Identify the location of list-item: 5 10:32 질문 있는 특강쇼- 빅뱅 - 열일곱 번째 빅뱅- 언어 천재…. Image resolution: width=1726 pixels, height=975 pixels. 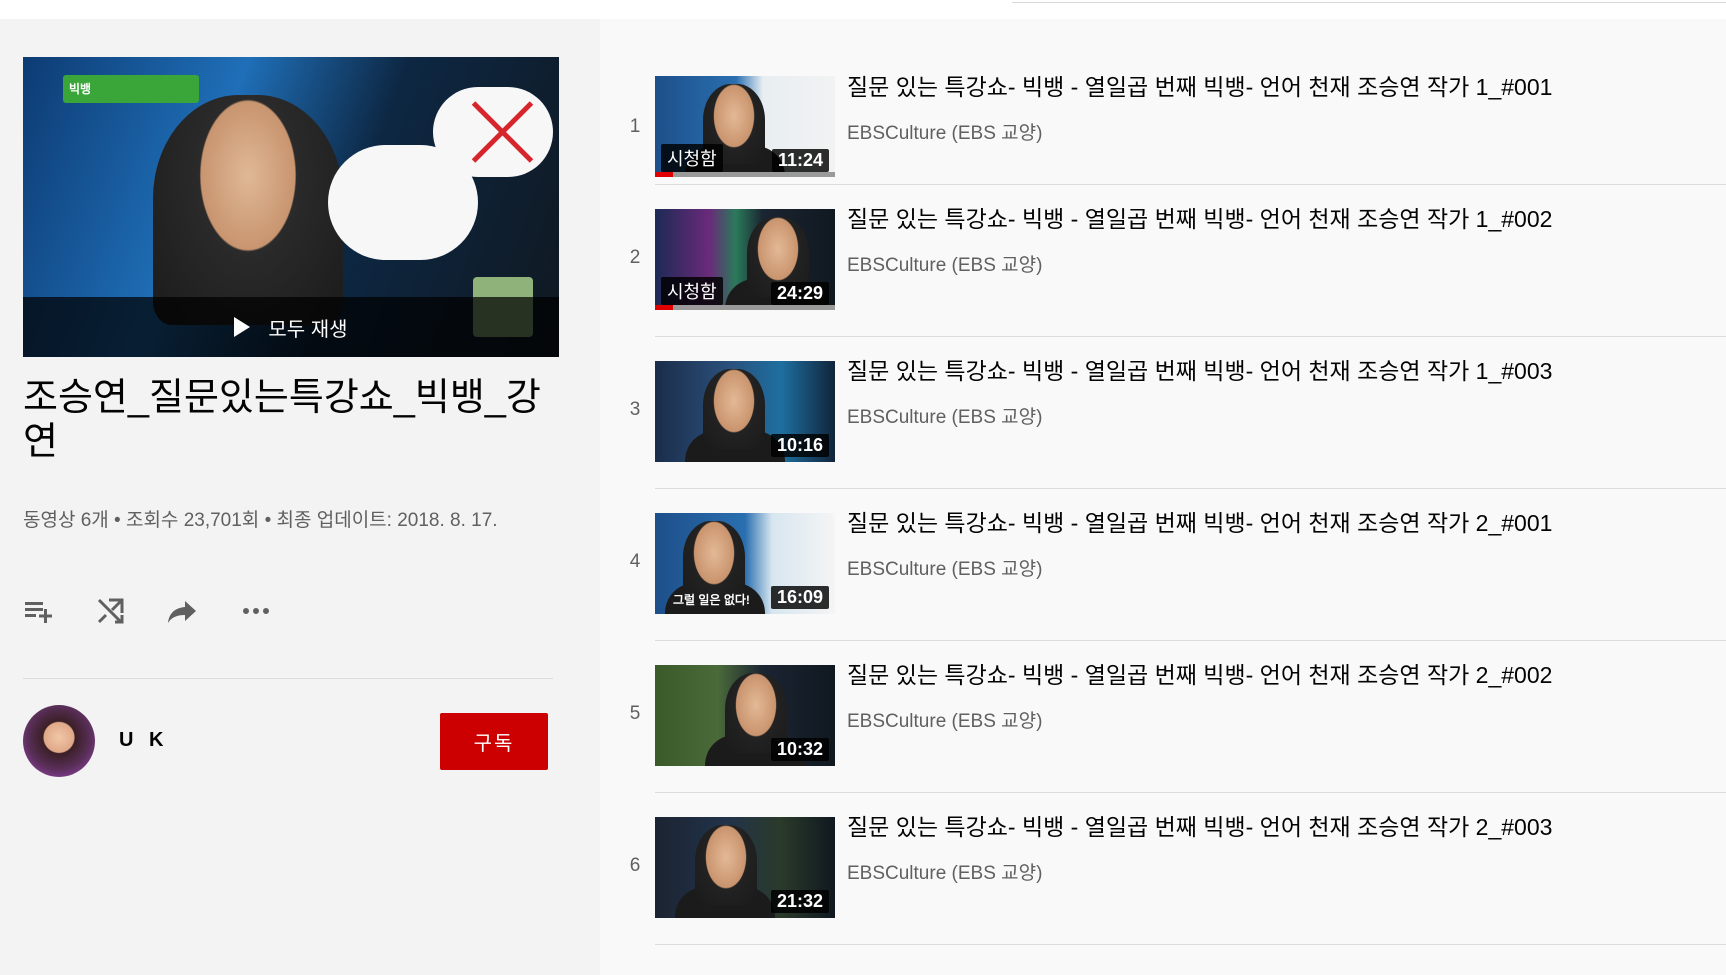
(1163, 721).